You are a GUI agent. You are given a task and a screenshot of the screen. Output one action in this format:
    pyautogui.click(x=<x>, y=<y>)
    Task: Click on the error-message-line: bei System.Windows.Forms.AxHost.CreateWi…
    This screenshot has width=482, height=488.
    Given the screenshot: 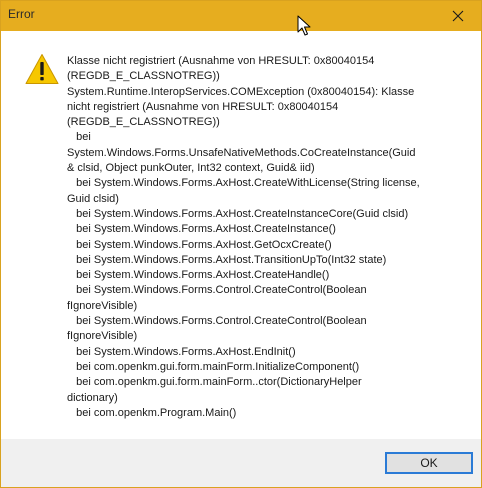 What is the action you would take?
    pyautogui.click(x=243, y=183)
    